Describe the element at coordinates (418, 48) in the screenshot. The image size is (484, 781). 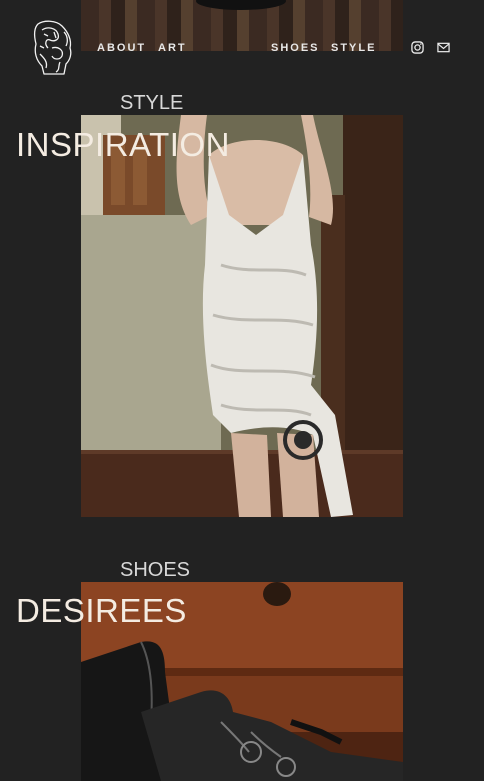
I see `instagram-icon` at that location.